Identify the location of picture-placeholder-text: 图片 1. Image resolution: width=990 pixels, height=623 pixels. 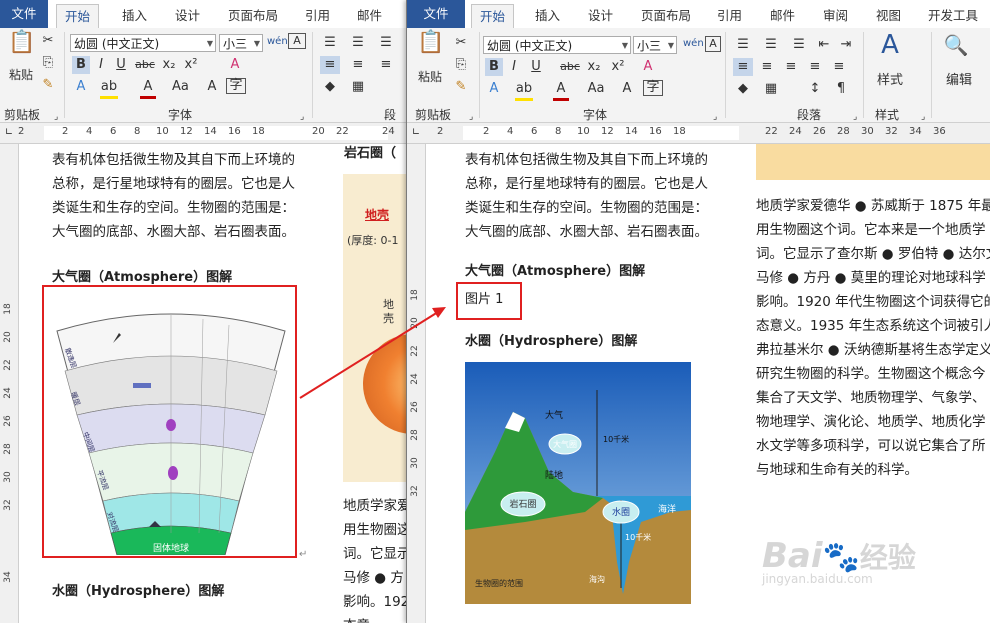
(484, 300).